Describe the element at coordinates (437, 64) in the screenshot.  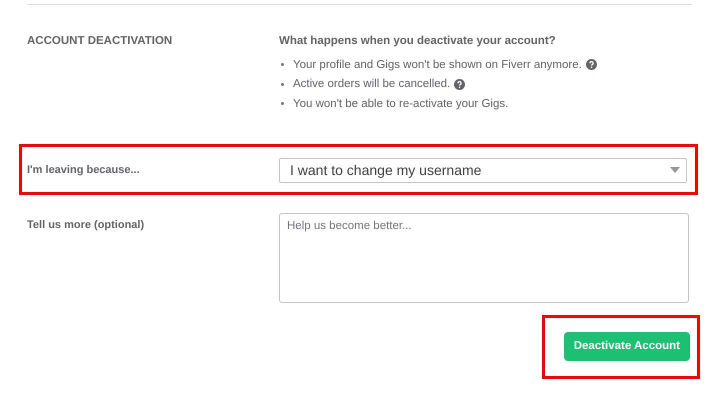
I see `bullet-text: Your profile and Gigs won't be shown on Fiverr anymore.` at that location.